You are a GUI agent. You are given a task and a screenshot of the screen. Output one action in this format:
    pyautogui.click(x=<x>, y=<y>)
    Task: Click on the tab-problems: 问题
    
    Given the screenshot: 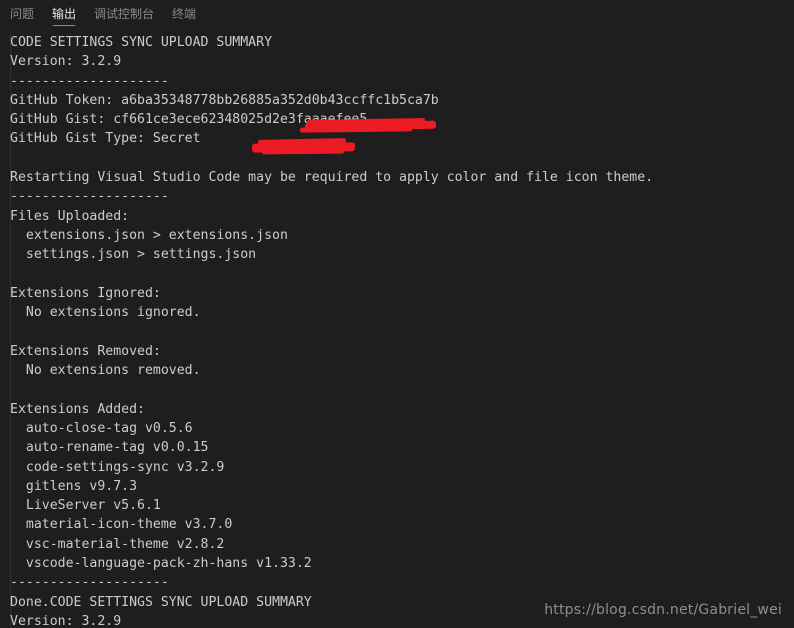 What is the action you would take?
    pyautogui.click(x=22, y=16)
    